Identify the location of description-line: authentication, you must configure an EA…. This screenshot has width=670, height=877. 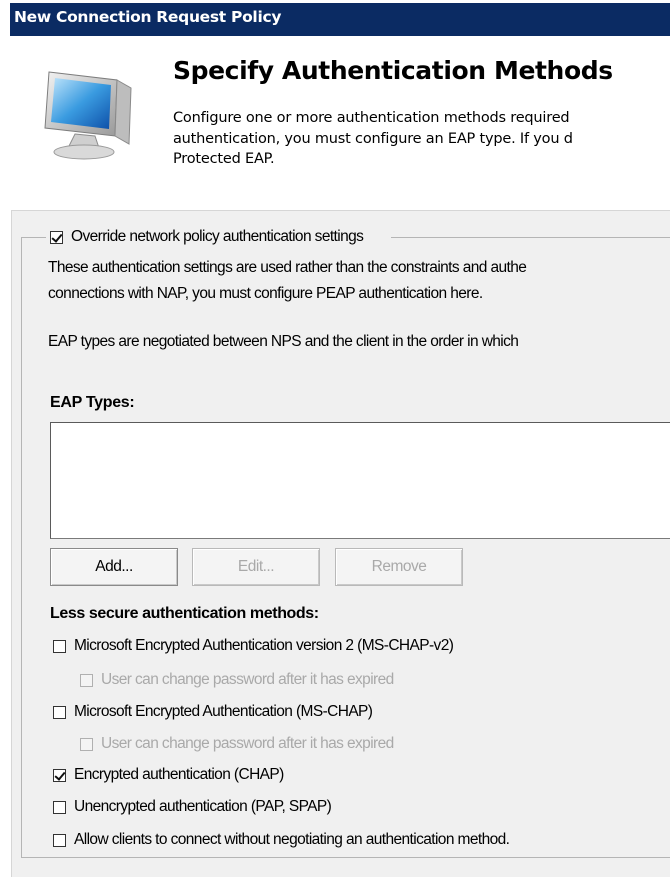
(373, 138).